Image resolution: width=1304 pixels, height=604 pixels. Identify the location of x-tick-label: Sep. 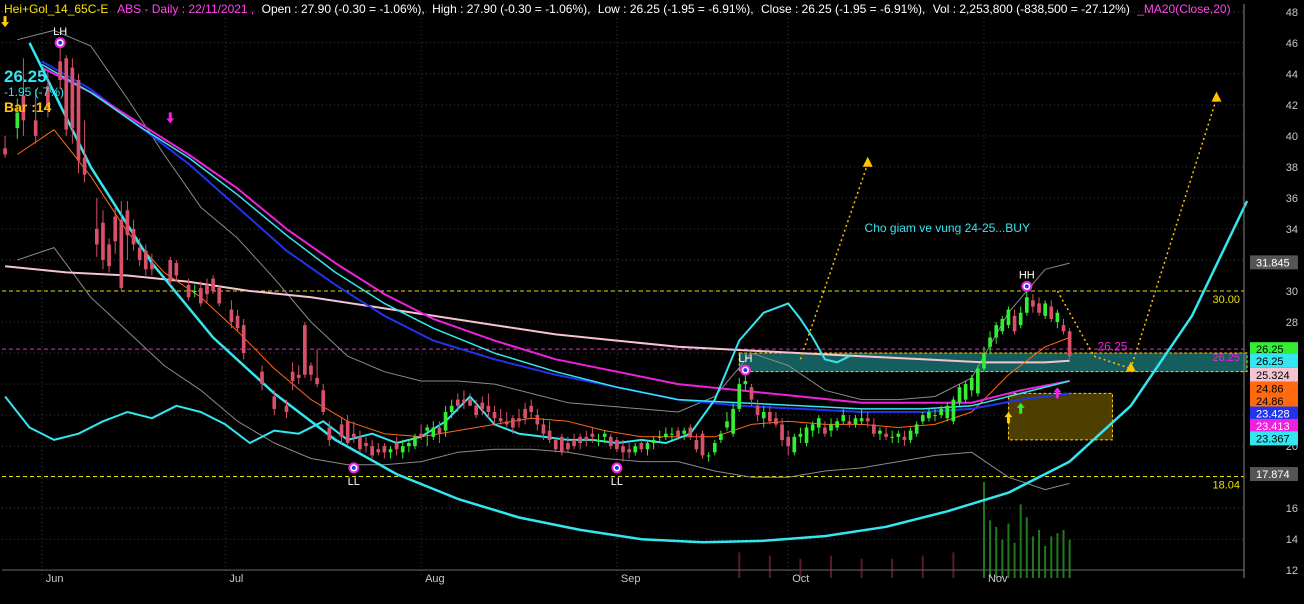
(631, 579).